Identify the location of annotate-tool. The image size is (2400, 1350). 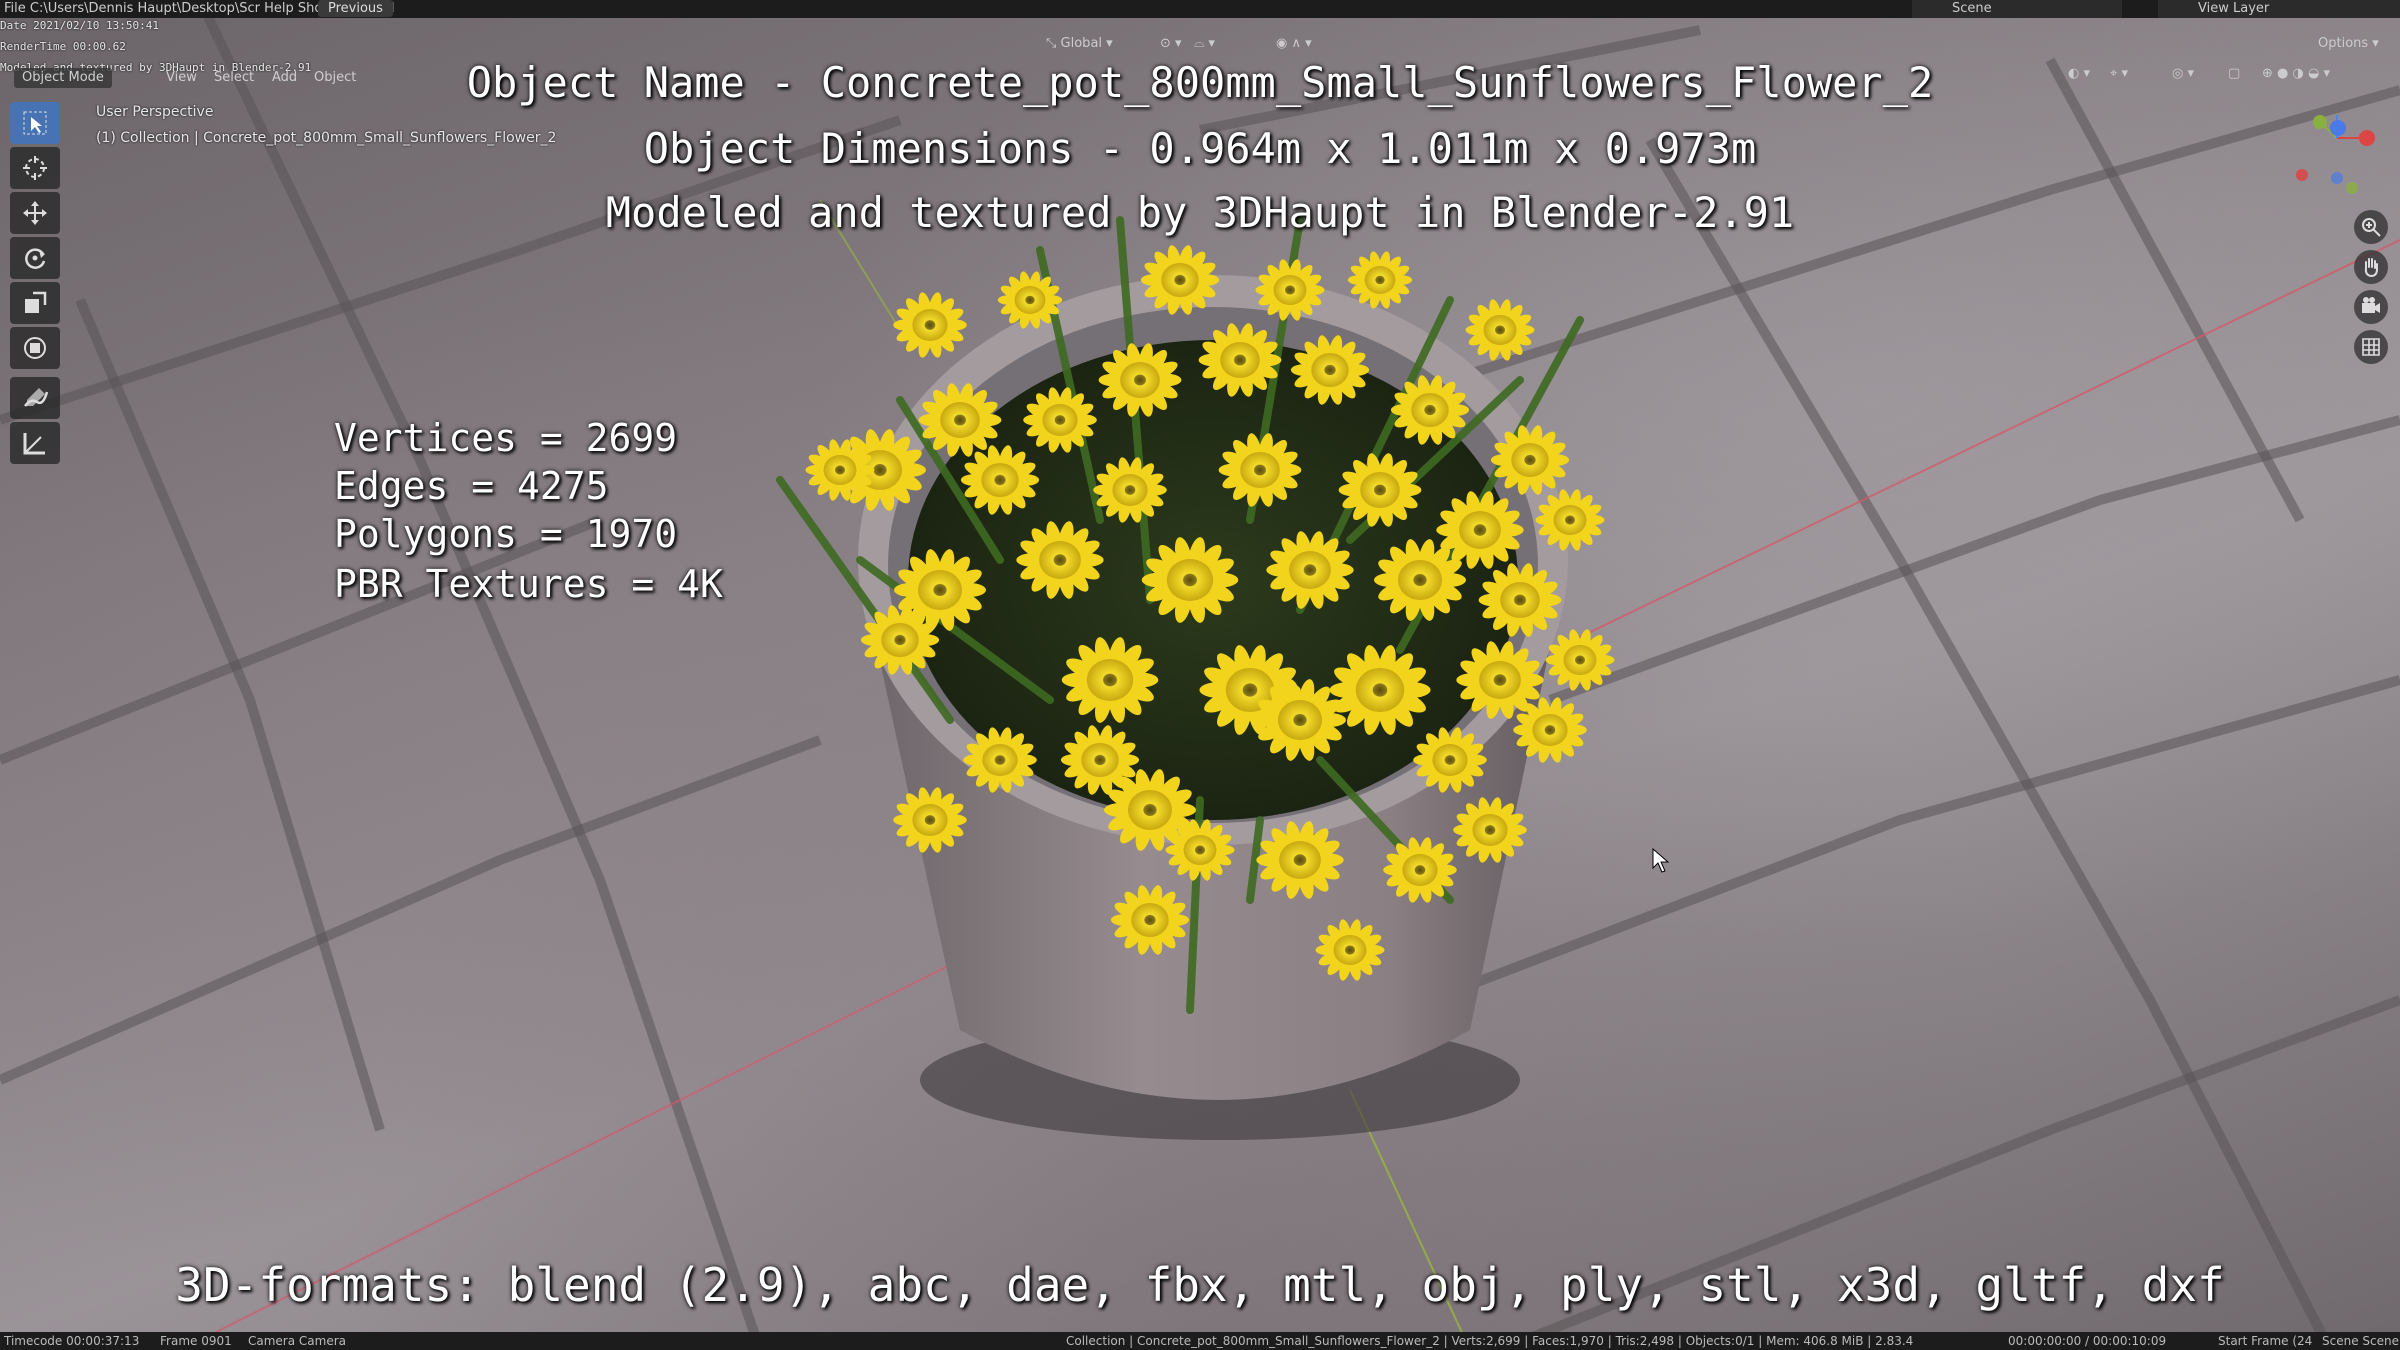
(35, 398).